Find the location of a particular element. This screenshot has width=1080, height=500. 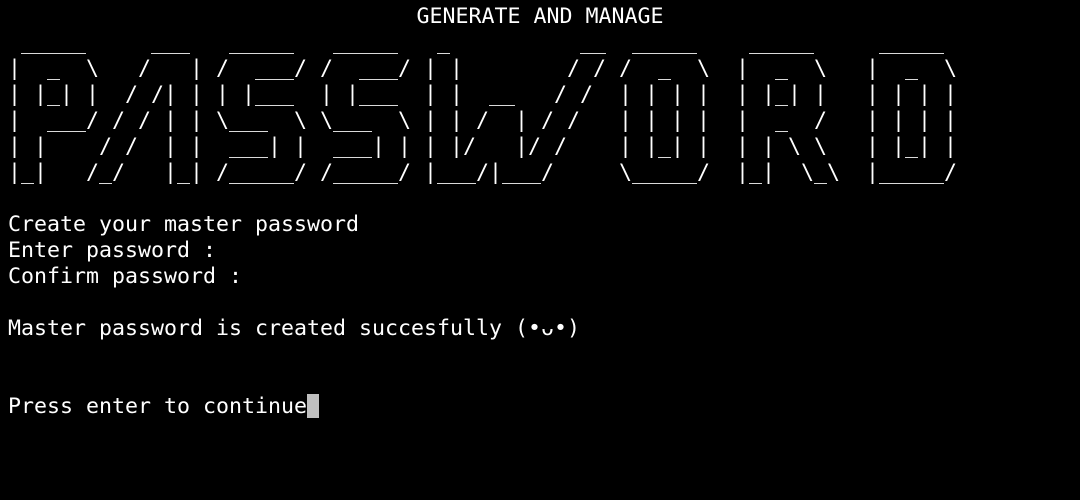

enter-password-prompt: Enter password : is located at coordinates (112, 250).